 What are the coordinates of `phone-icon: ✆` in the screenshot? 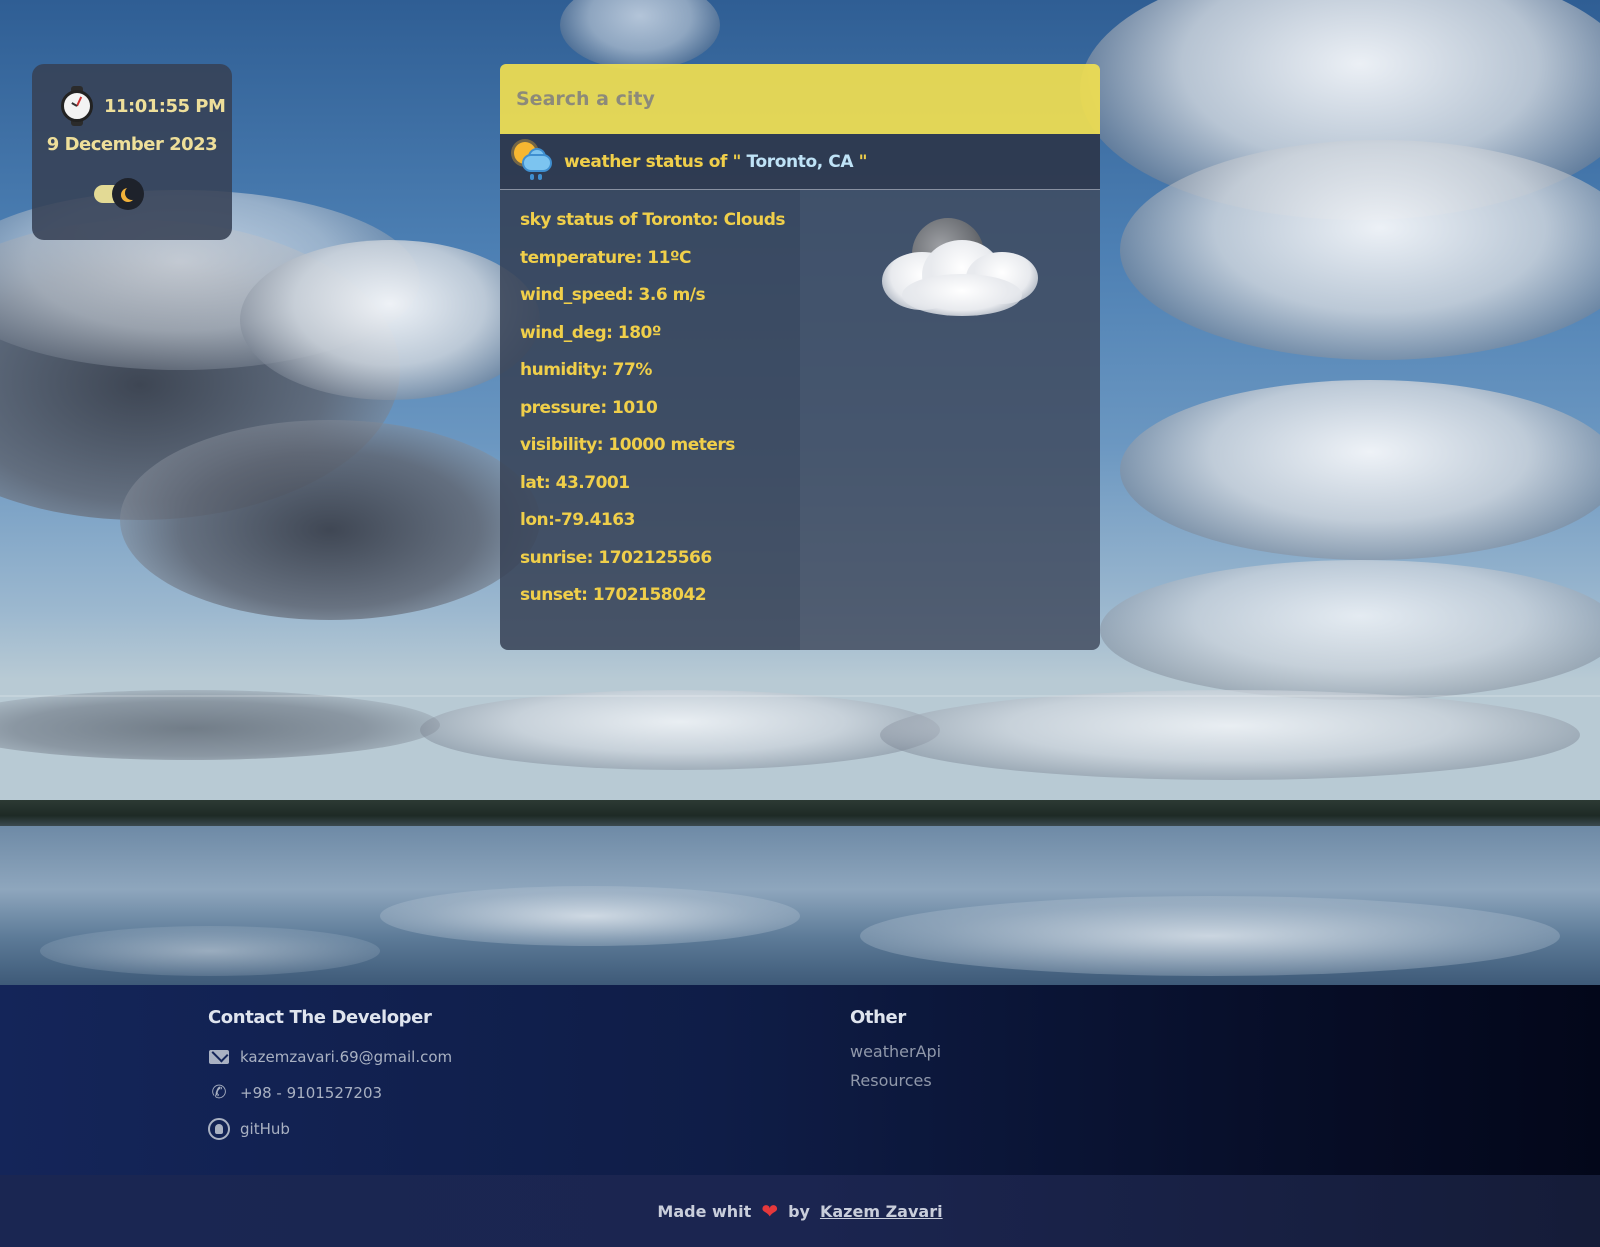 It's located at (219, 1092).